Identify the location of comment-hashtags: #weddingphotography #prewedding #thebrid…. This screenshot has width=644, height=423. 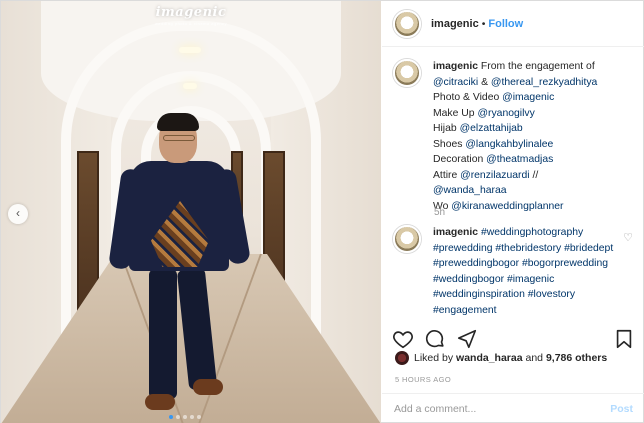
(523, 271).